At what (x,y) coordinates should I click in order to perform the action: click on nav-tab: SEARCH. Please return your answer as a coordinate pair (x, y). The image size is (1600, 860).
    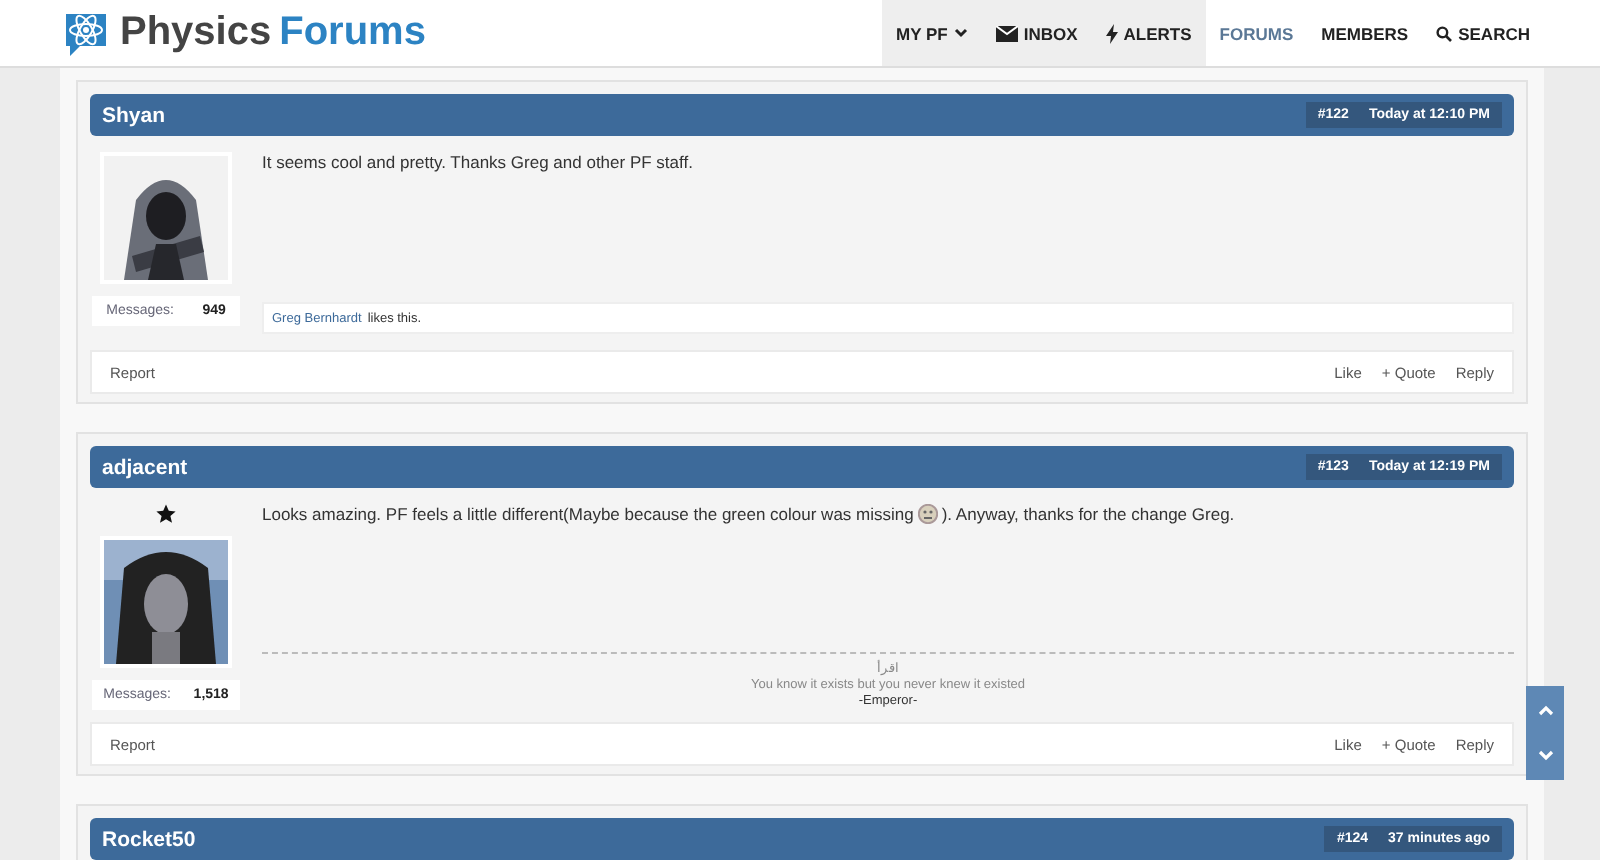
    Looking at the image, I should click on (1483, 33).